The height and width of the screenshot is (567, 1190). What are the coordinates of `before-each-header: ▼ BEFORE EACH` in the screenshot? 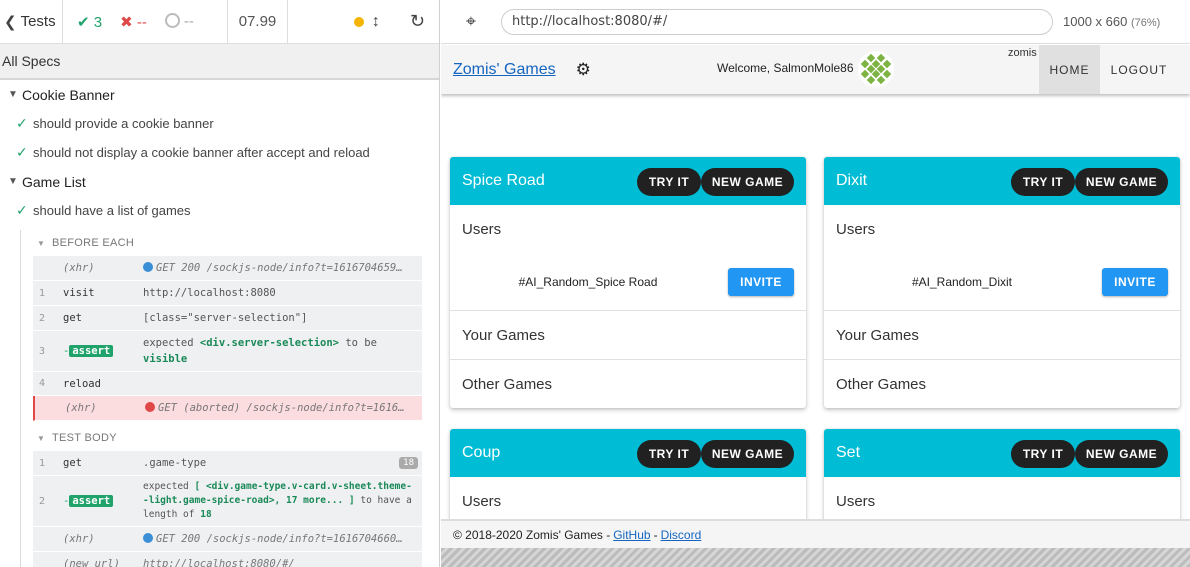 It's located at (227, 243).